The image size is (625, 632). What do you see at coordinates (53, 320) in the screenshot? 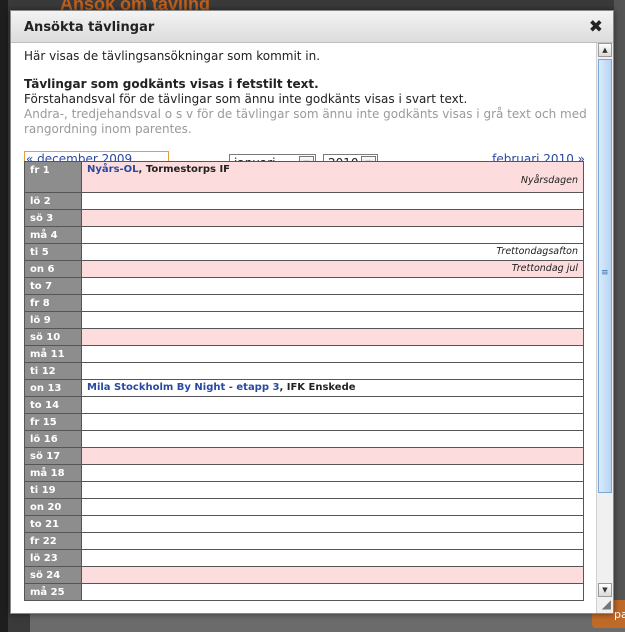
I see `calendar-day-label: lö 9` at bounding box center [53, 320].